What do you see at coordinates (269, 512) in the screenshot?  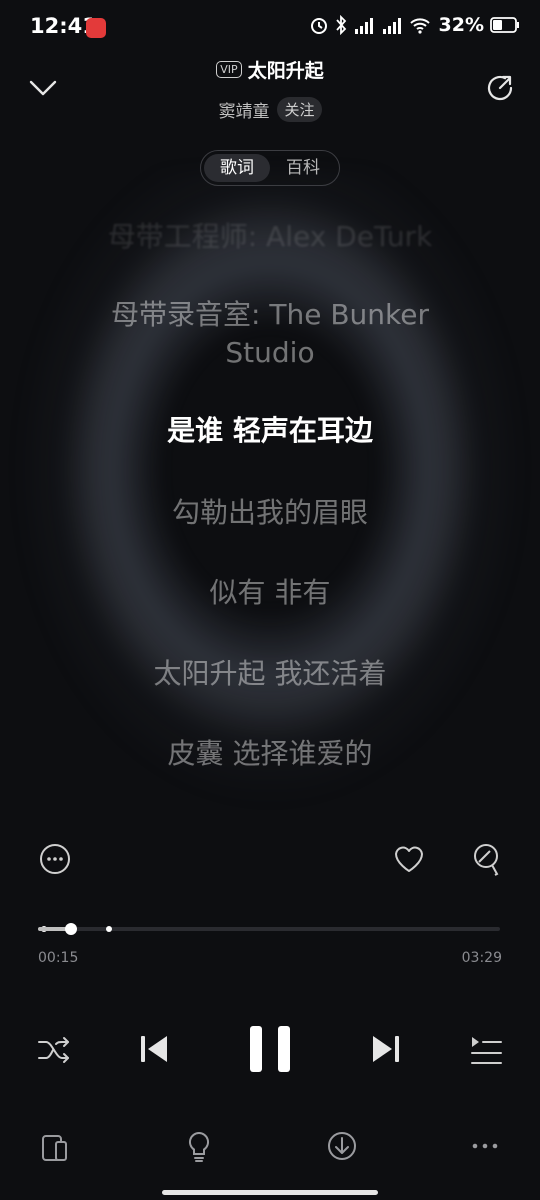 I see `lyric-line: 勾勒出我的眉眼` at bounding box center [269, 512].